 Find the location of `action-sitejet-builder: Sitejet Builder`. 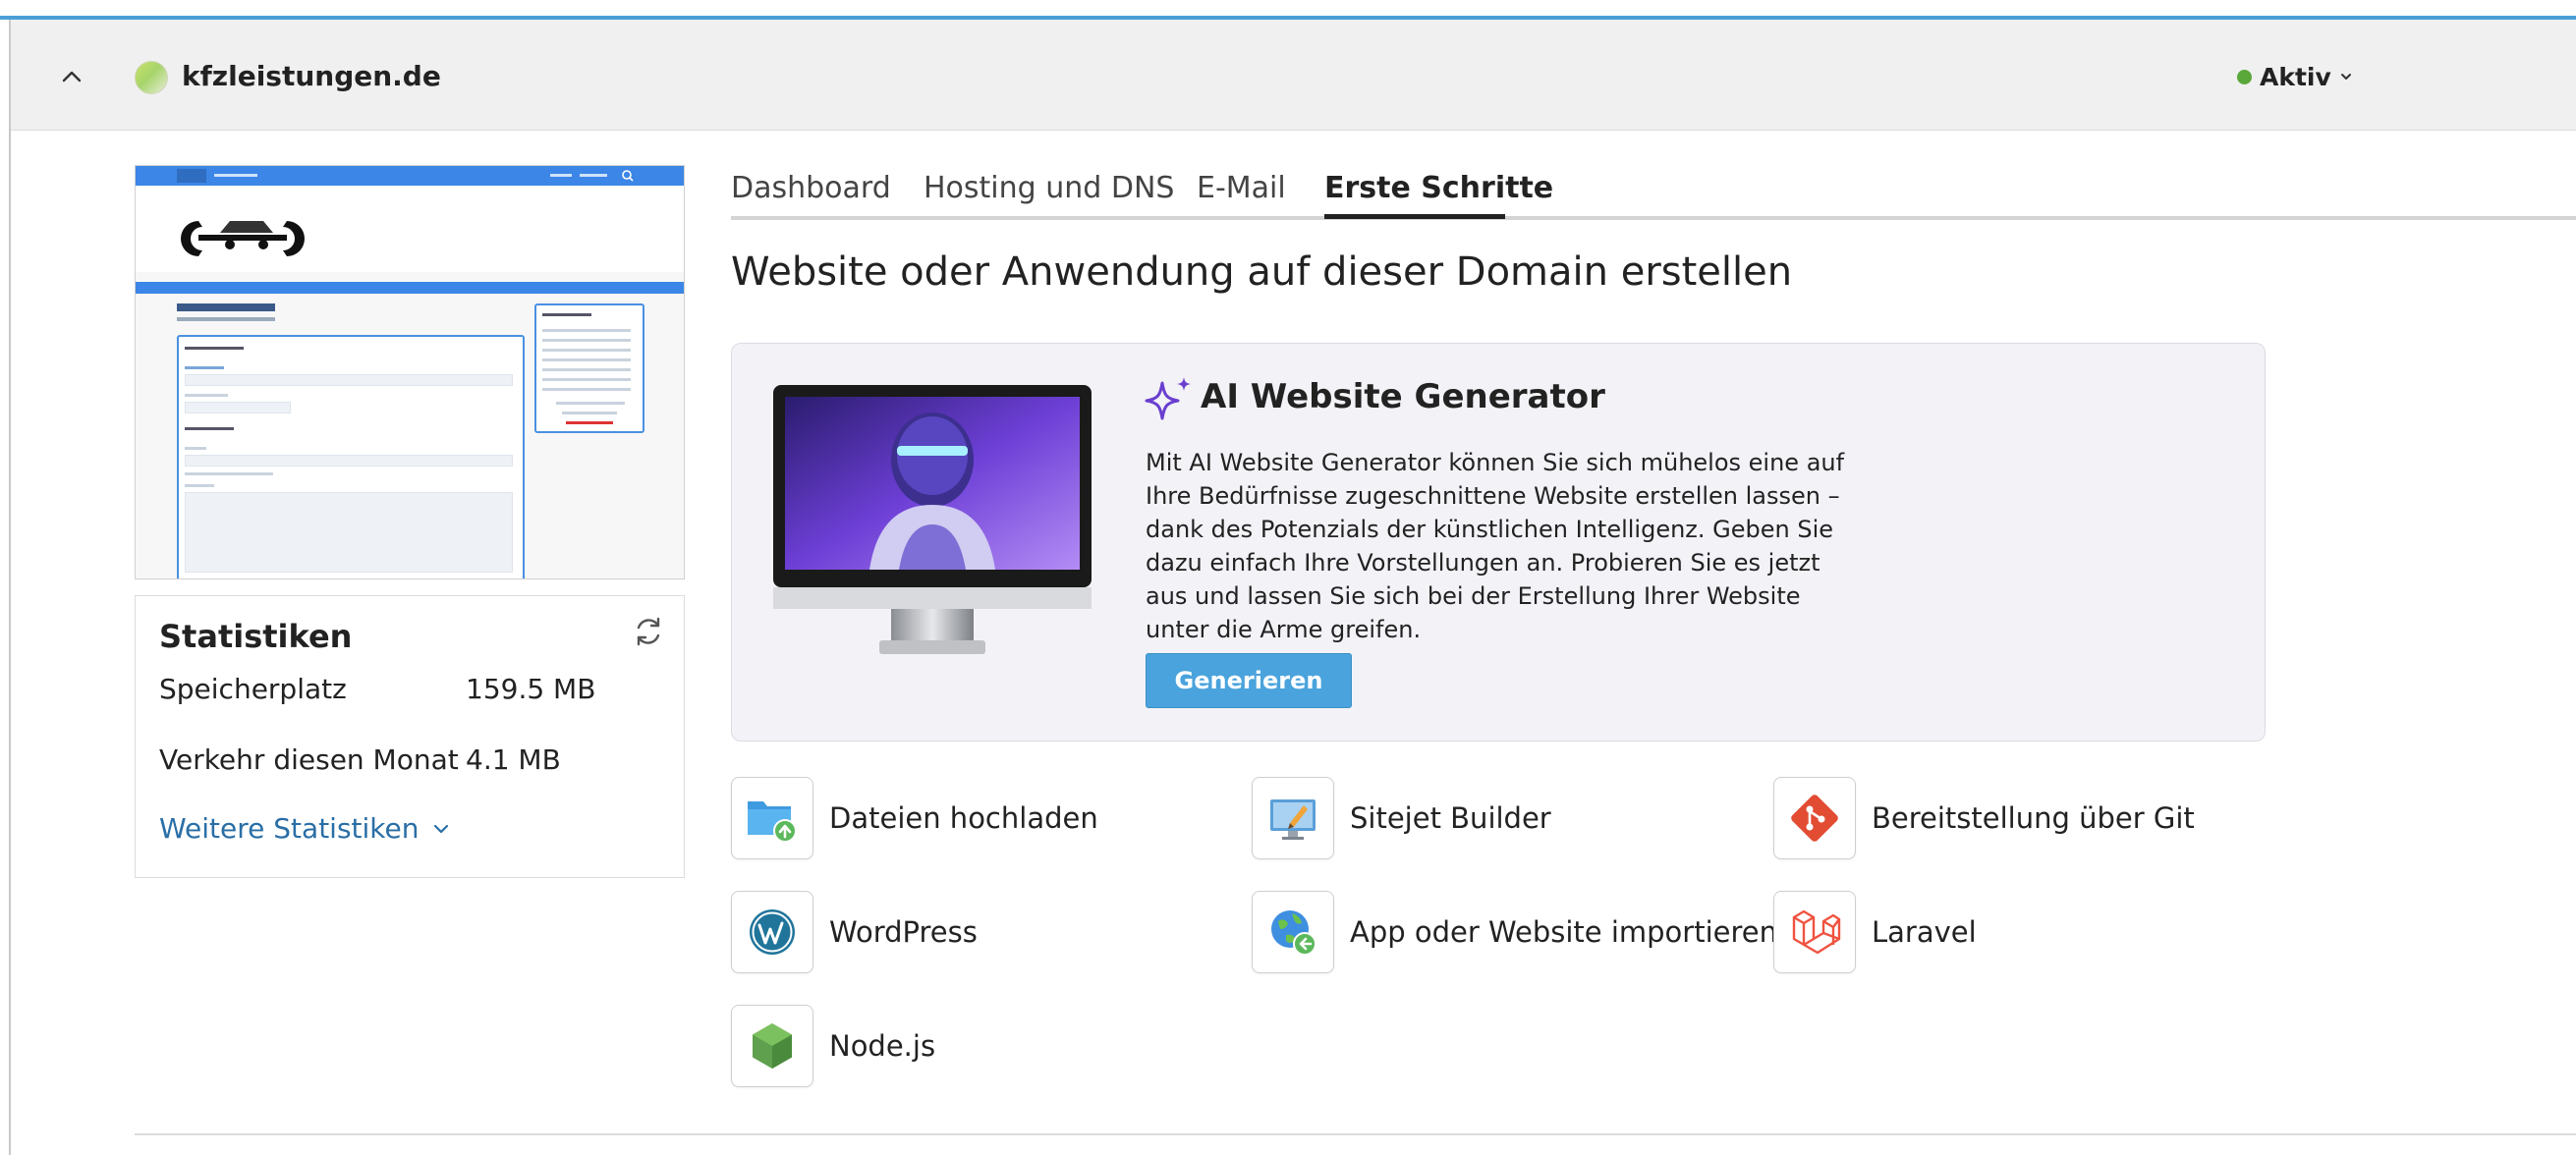

action-sitejet-builder: Sitejet Builder is located at coordinates (1401, 818).